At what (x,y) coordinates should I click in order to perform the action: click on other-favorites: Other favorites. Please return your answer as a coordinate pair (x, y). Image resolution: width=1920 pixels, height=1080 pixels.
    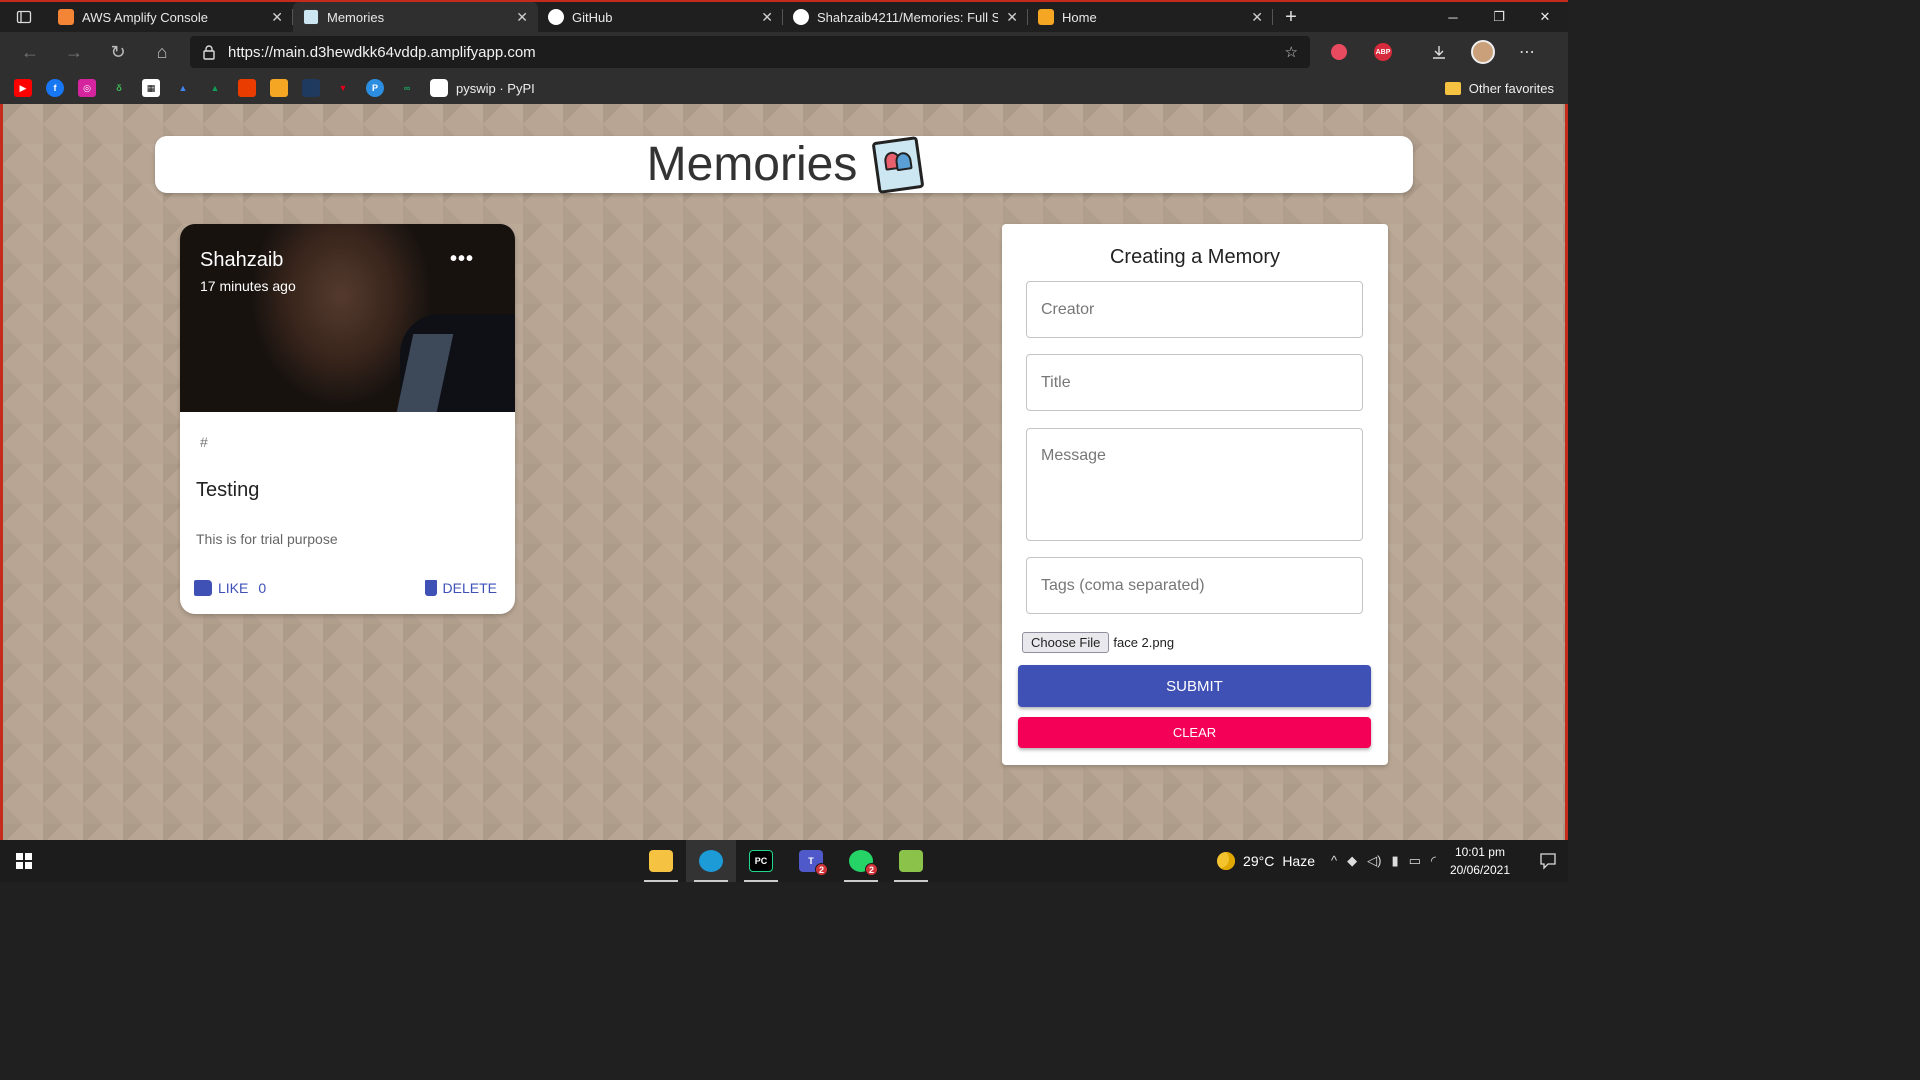
    Looking at the image, I should click on (1499, 88).